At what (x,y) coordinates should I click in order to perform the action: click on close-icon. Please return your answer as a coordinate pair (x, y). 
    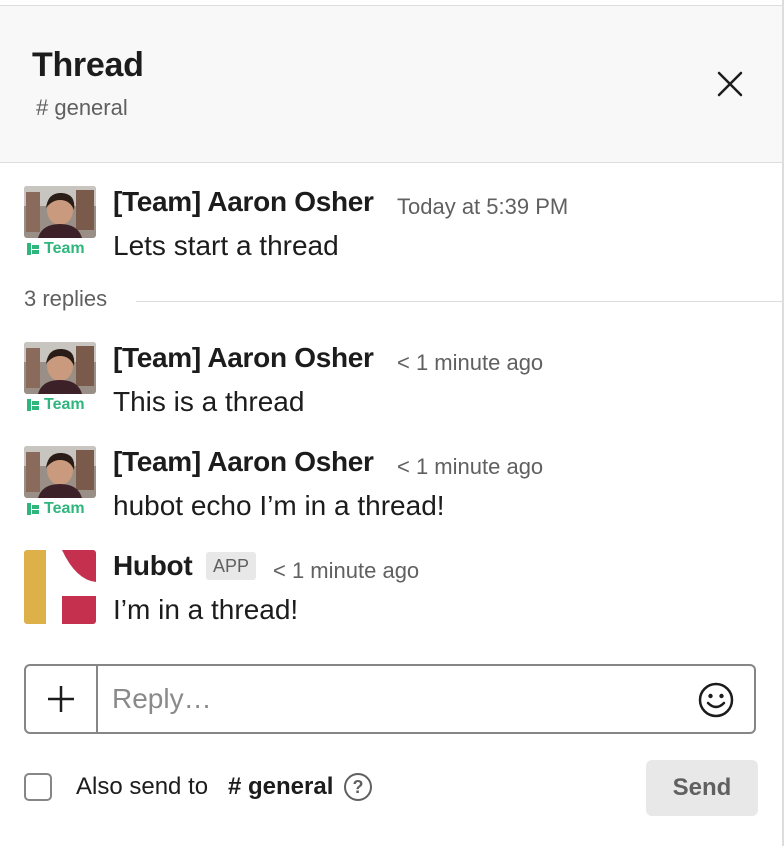
    Looking at the image, I should click on (730, 84).